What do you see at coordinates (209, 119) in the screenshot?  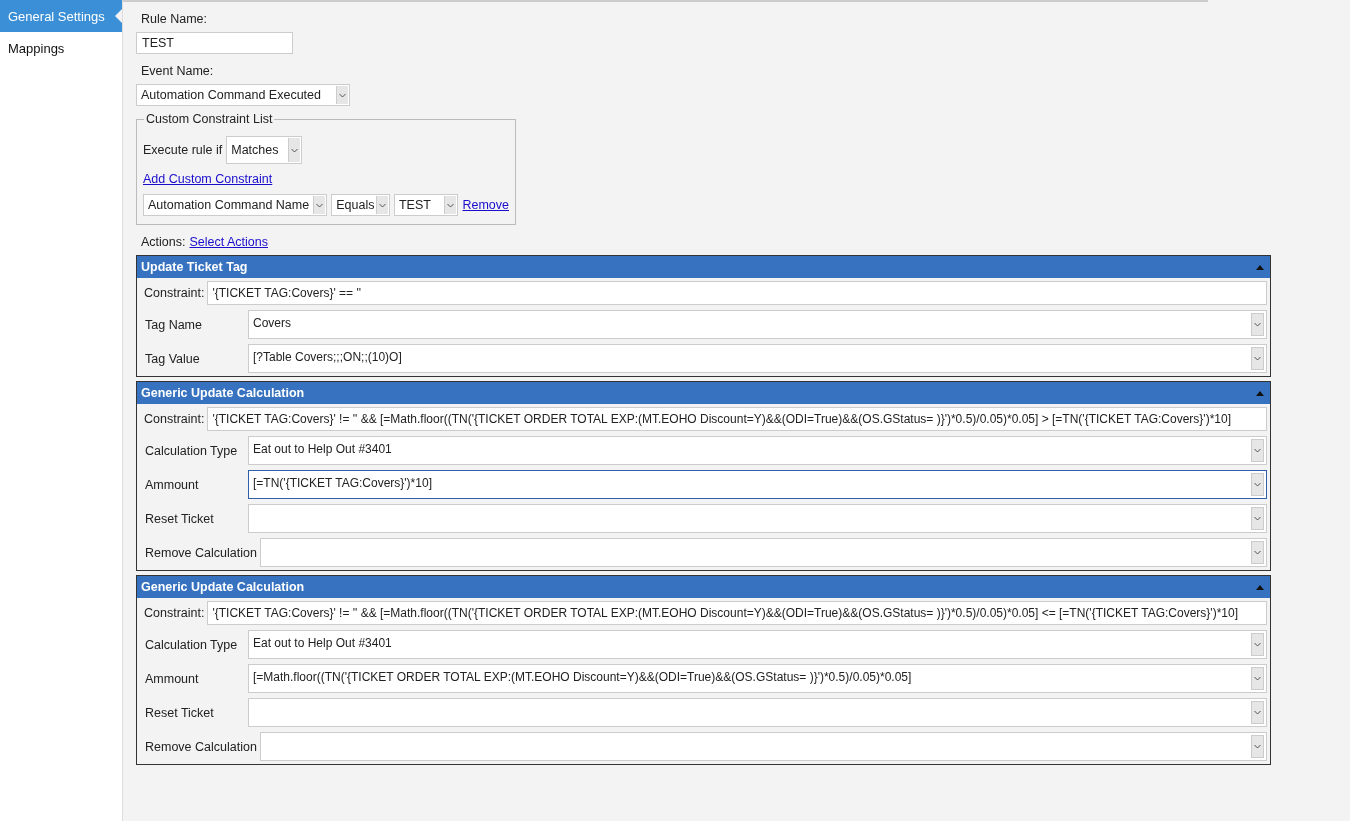 I see `group-legend: Custom Constraint List` at bounding box center [209, 119].